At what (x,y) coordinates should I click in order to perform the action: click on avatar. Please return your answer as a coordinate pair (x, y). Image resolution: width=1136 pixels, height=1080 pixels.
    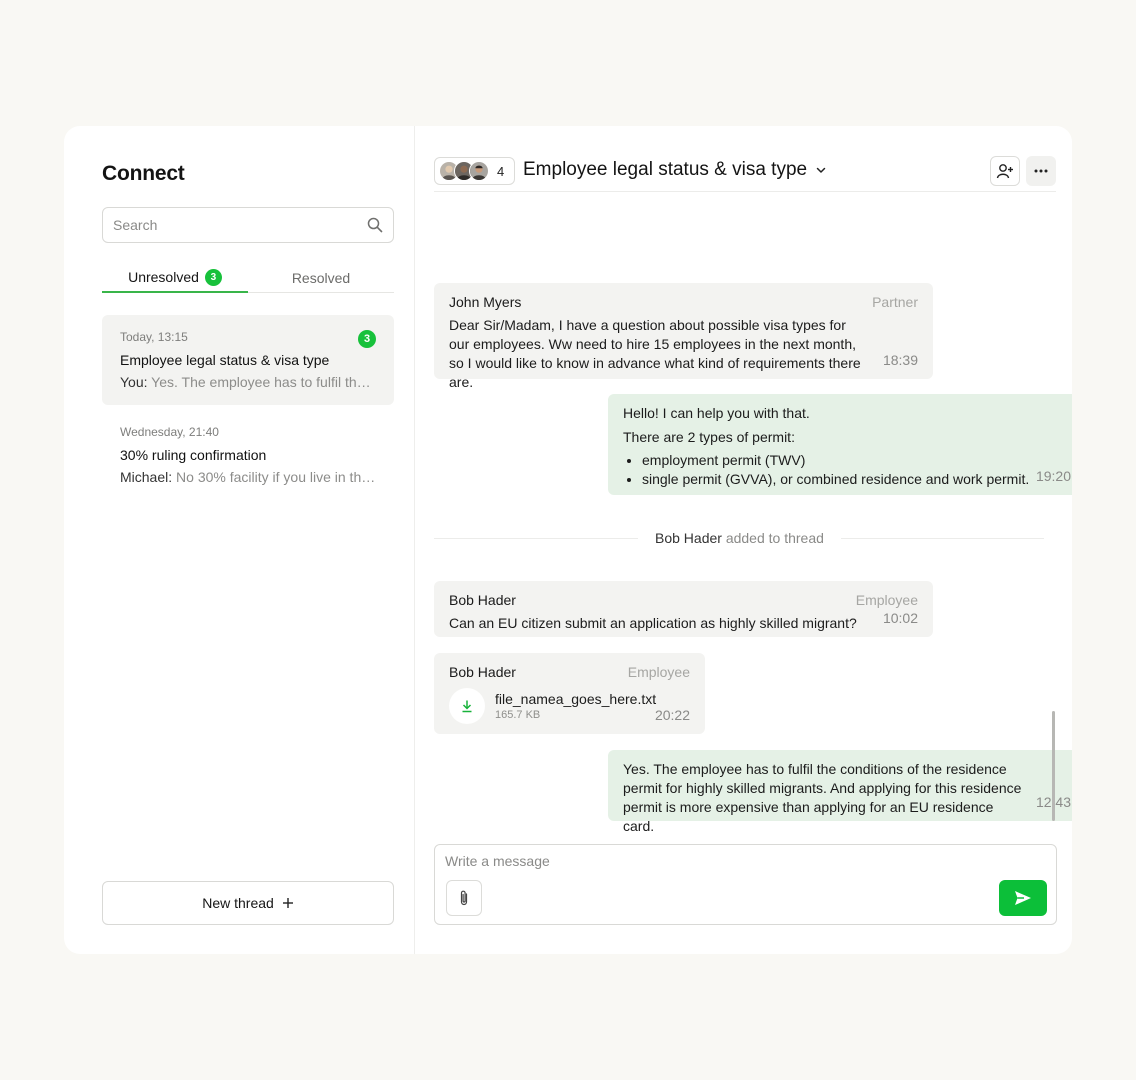
    Looking at the image, I should click on (479, 171).